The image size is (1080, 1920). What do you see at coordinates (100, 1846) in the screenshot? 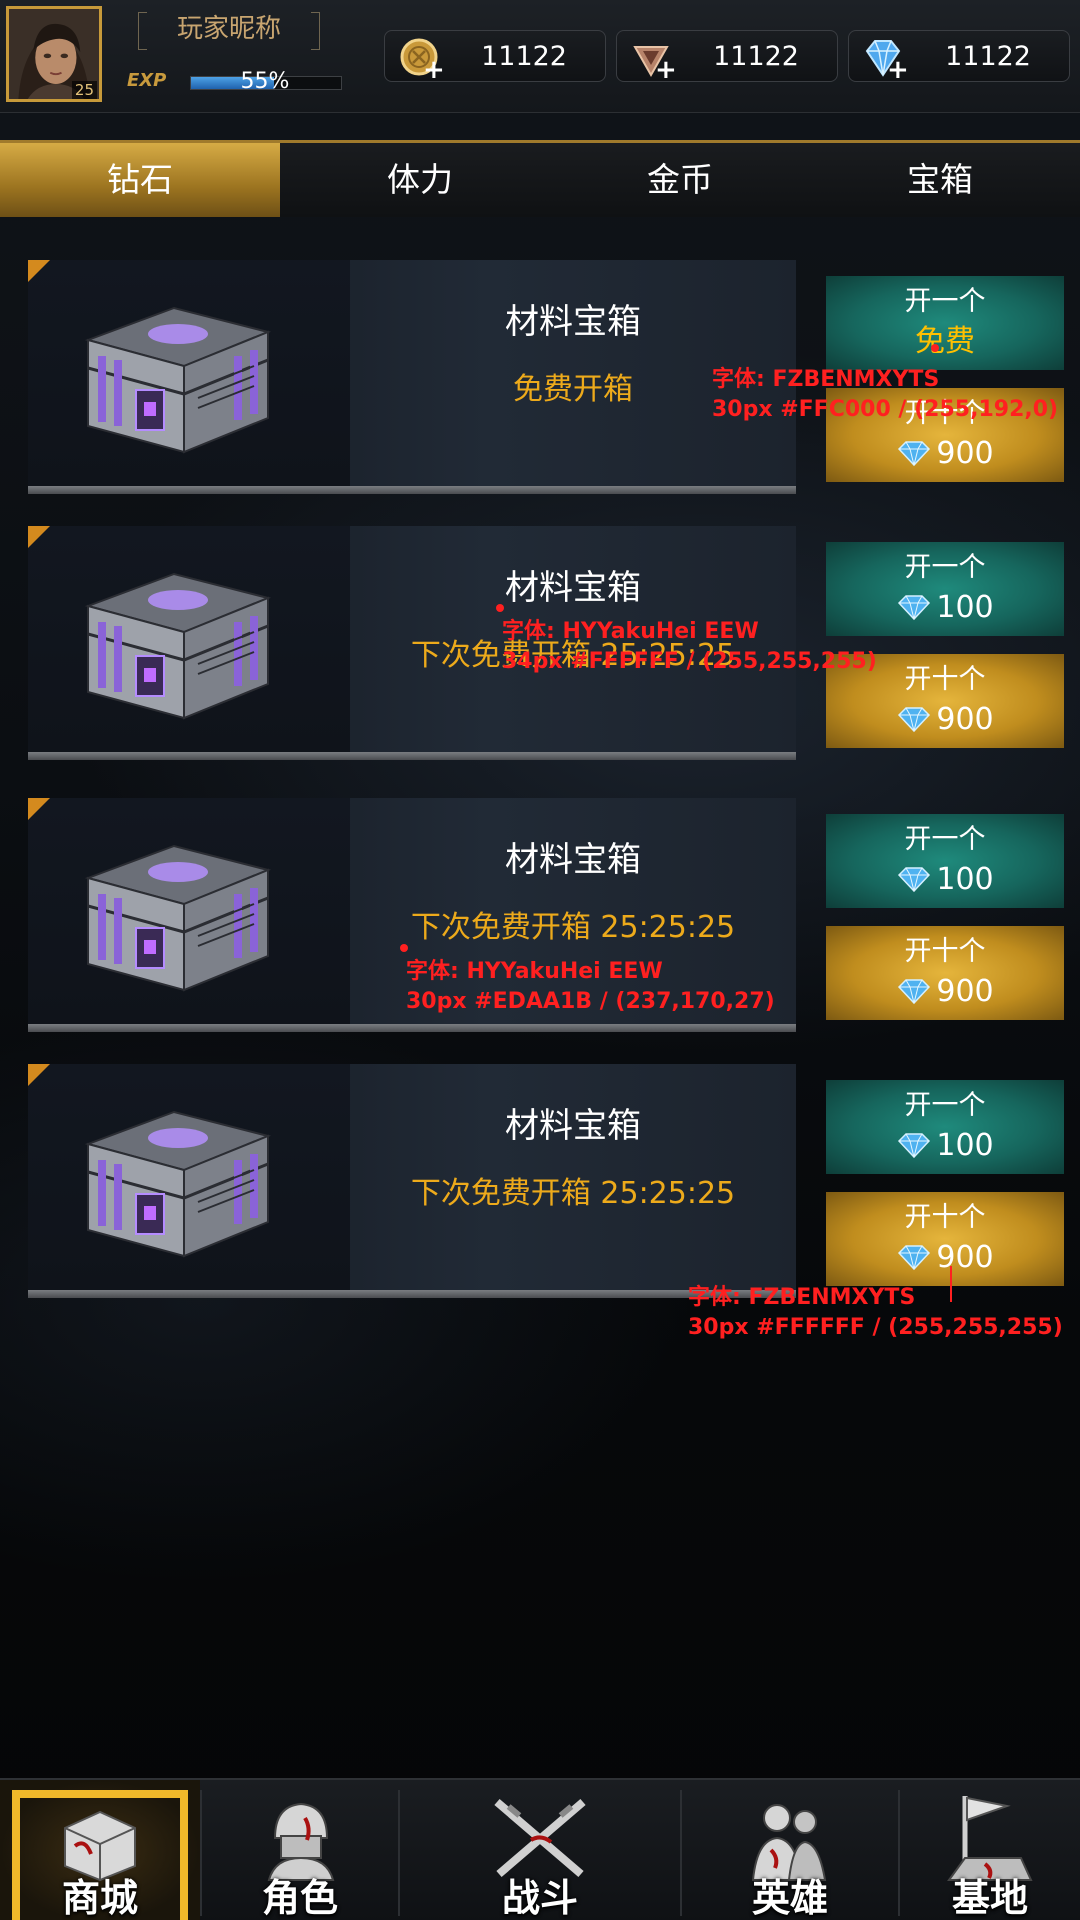
I see `shop-crate-icon` at bounding box center [100, 1846].